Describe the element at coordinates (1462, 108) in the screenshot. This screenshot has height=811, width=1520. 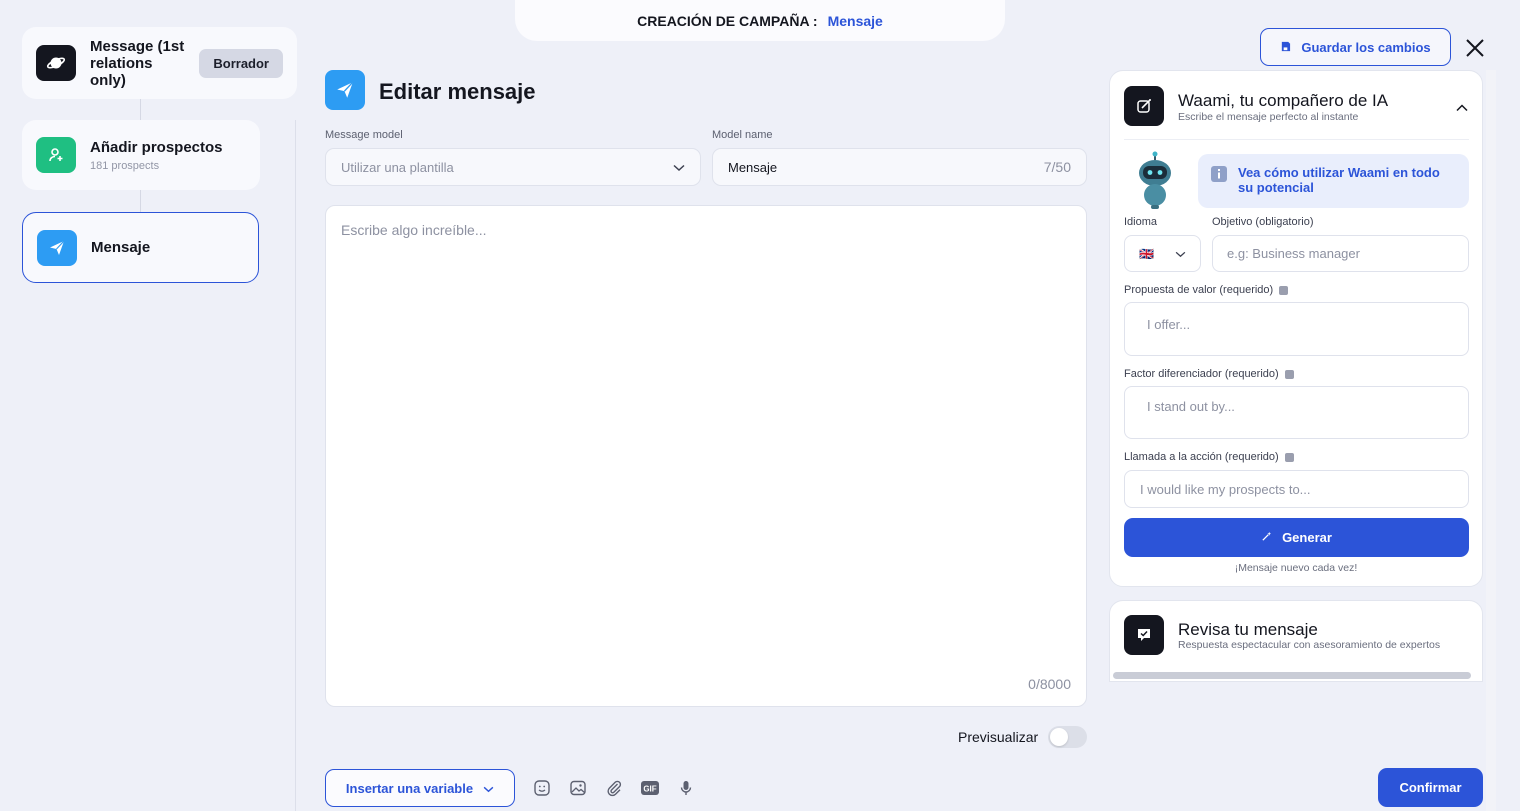
I see `chevron-up-icon` at that location.